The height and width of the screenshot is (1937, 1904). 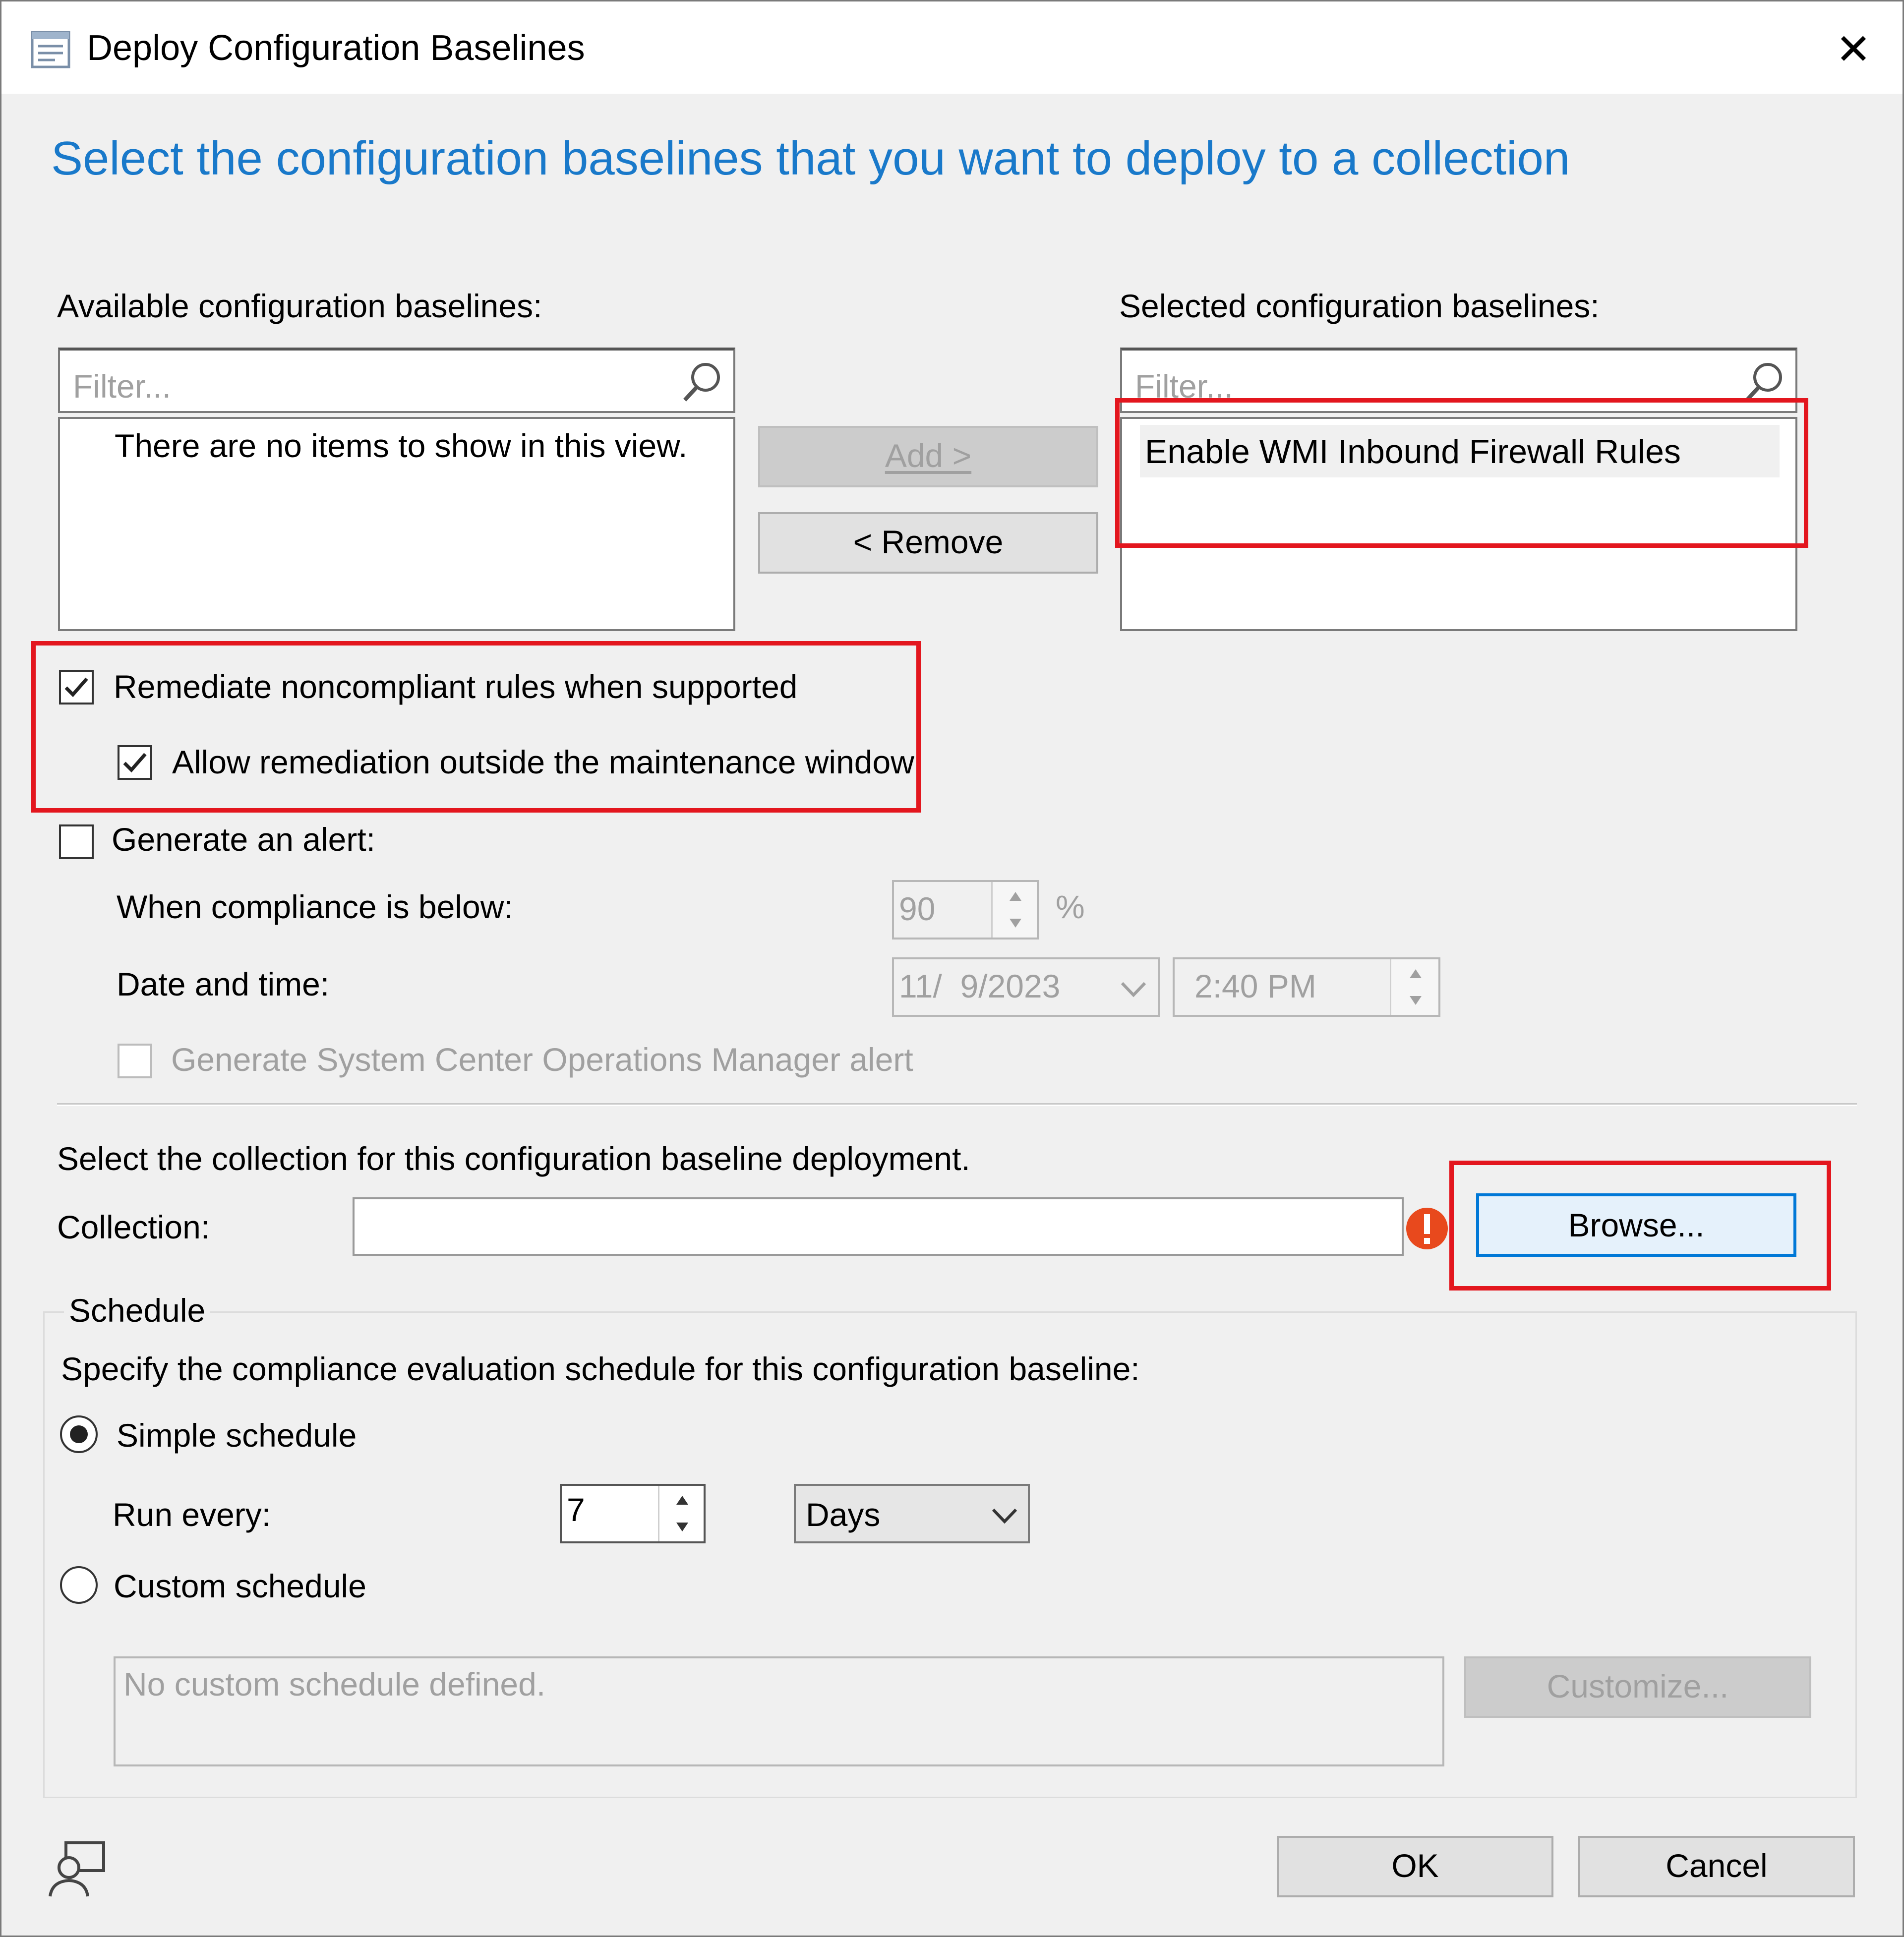 I want to click on cancel-button: Cancel, so click(x=1716, y=1866).